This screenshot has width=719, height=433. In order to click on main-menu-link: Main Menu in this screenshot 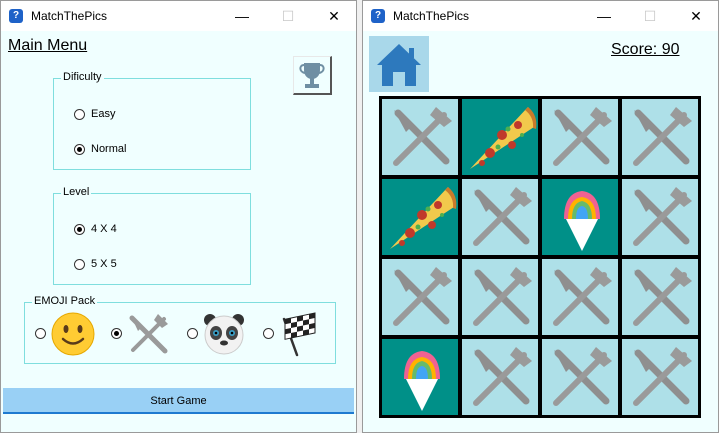, I will do `click(47, 46)`.